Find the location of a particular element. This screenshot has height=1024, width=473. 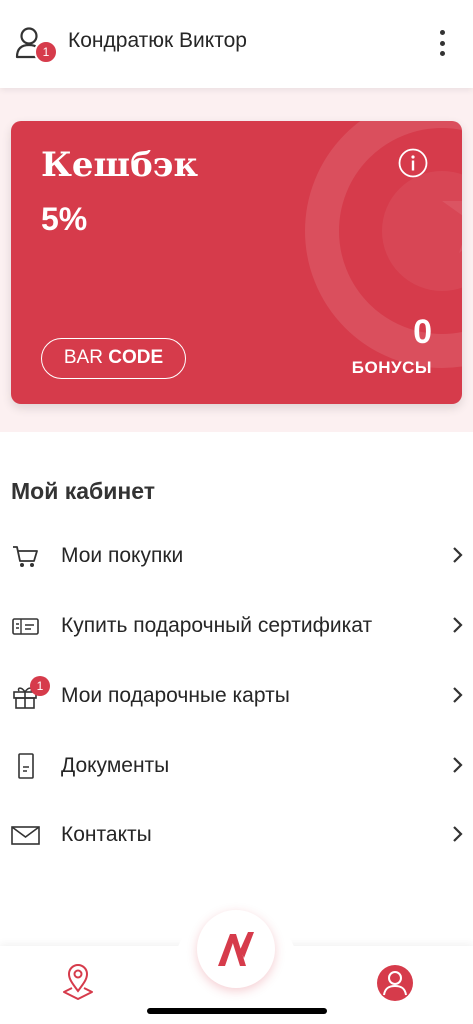

info-icon is located at coordinates (413, 163).